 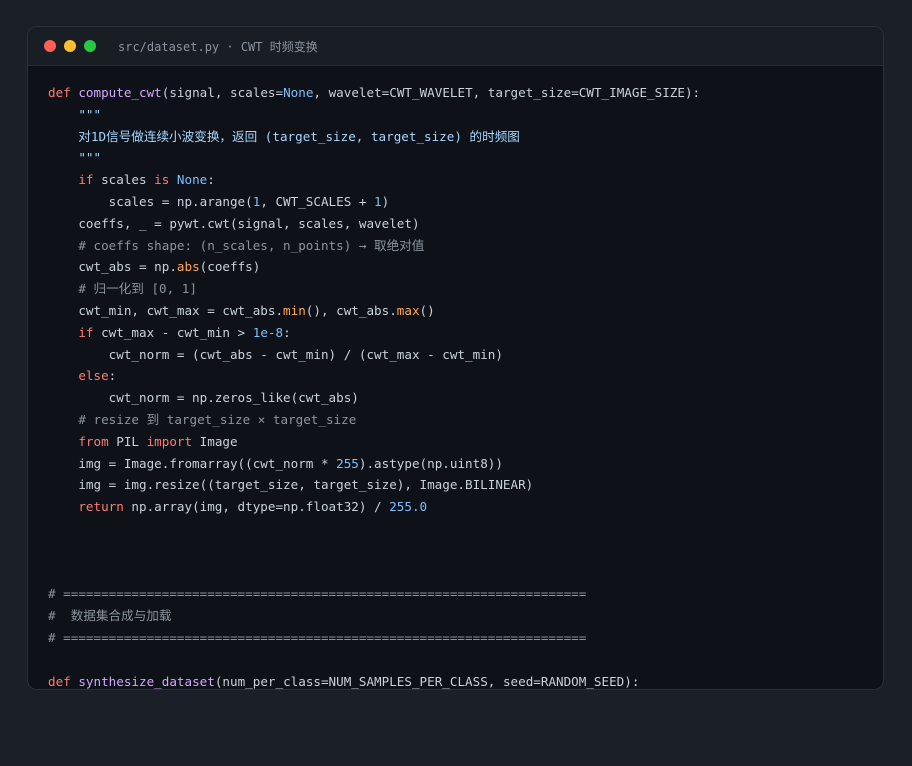 What do you see at coordinates (222, 92) in the screenshot?
I see `code-token: (signal, scales=` at bounding box center [222, 92].